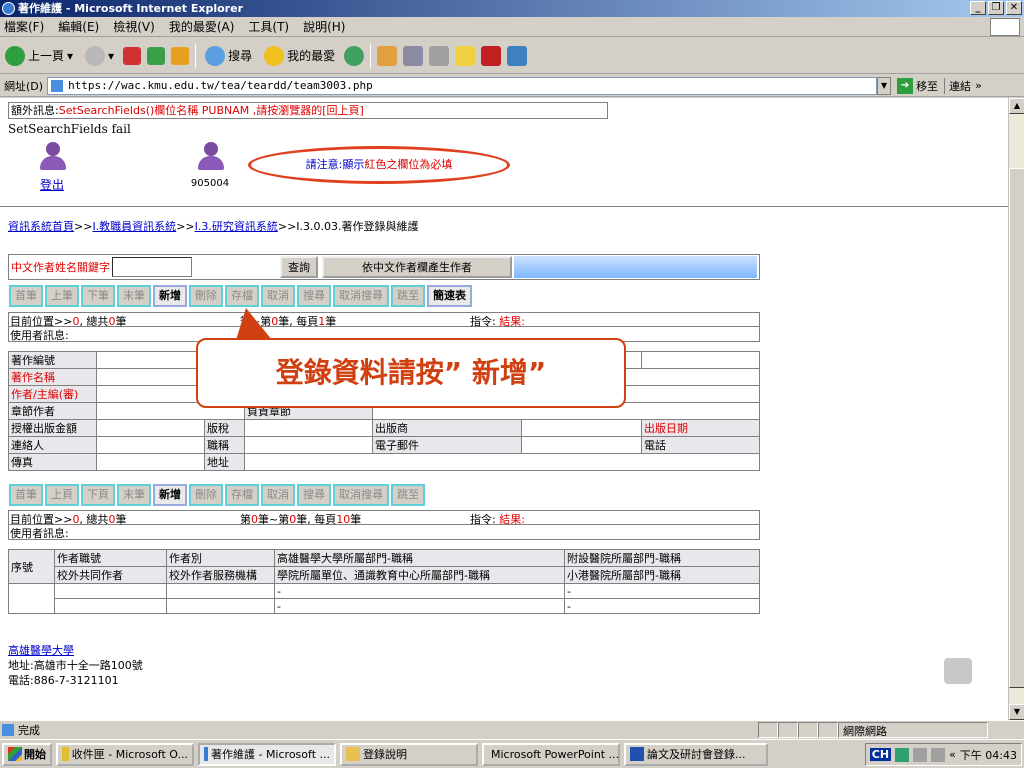 This screenshot has height=768, width=1024. I want to click on seq-header: 序號, so click(31, 566).